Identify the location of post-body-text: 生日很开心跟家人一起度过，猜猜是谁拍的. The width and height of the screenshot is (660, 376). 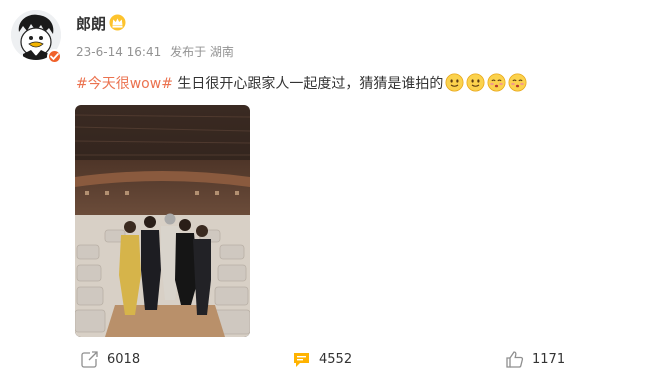
(308, 84).